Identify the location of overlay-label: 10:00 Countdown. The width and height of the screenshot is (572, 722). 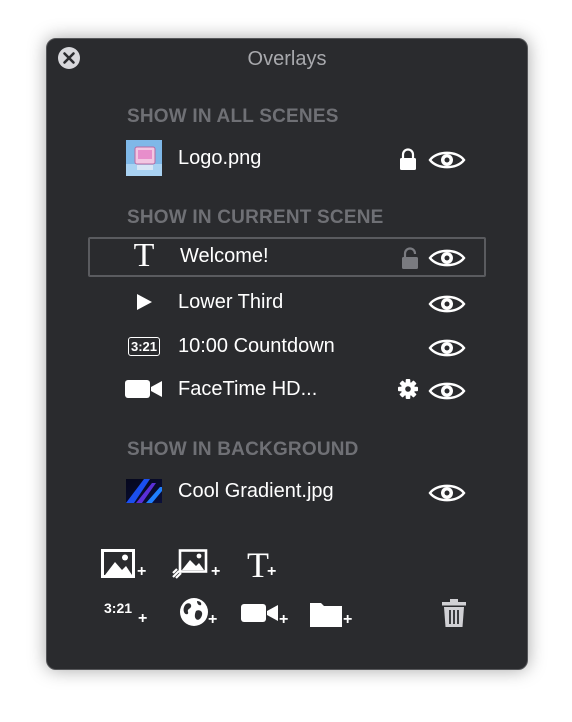
(256, 346).